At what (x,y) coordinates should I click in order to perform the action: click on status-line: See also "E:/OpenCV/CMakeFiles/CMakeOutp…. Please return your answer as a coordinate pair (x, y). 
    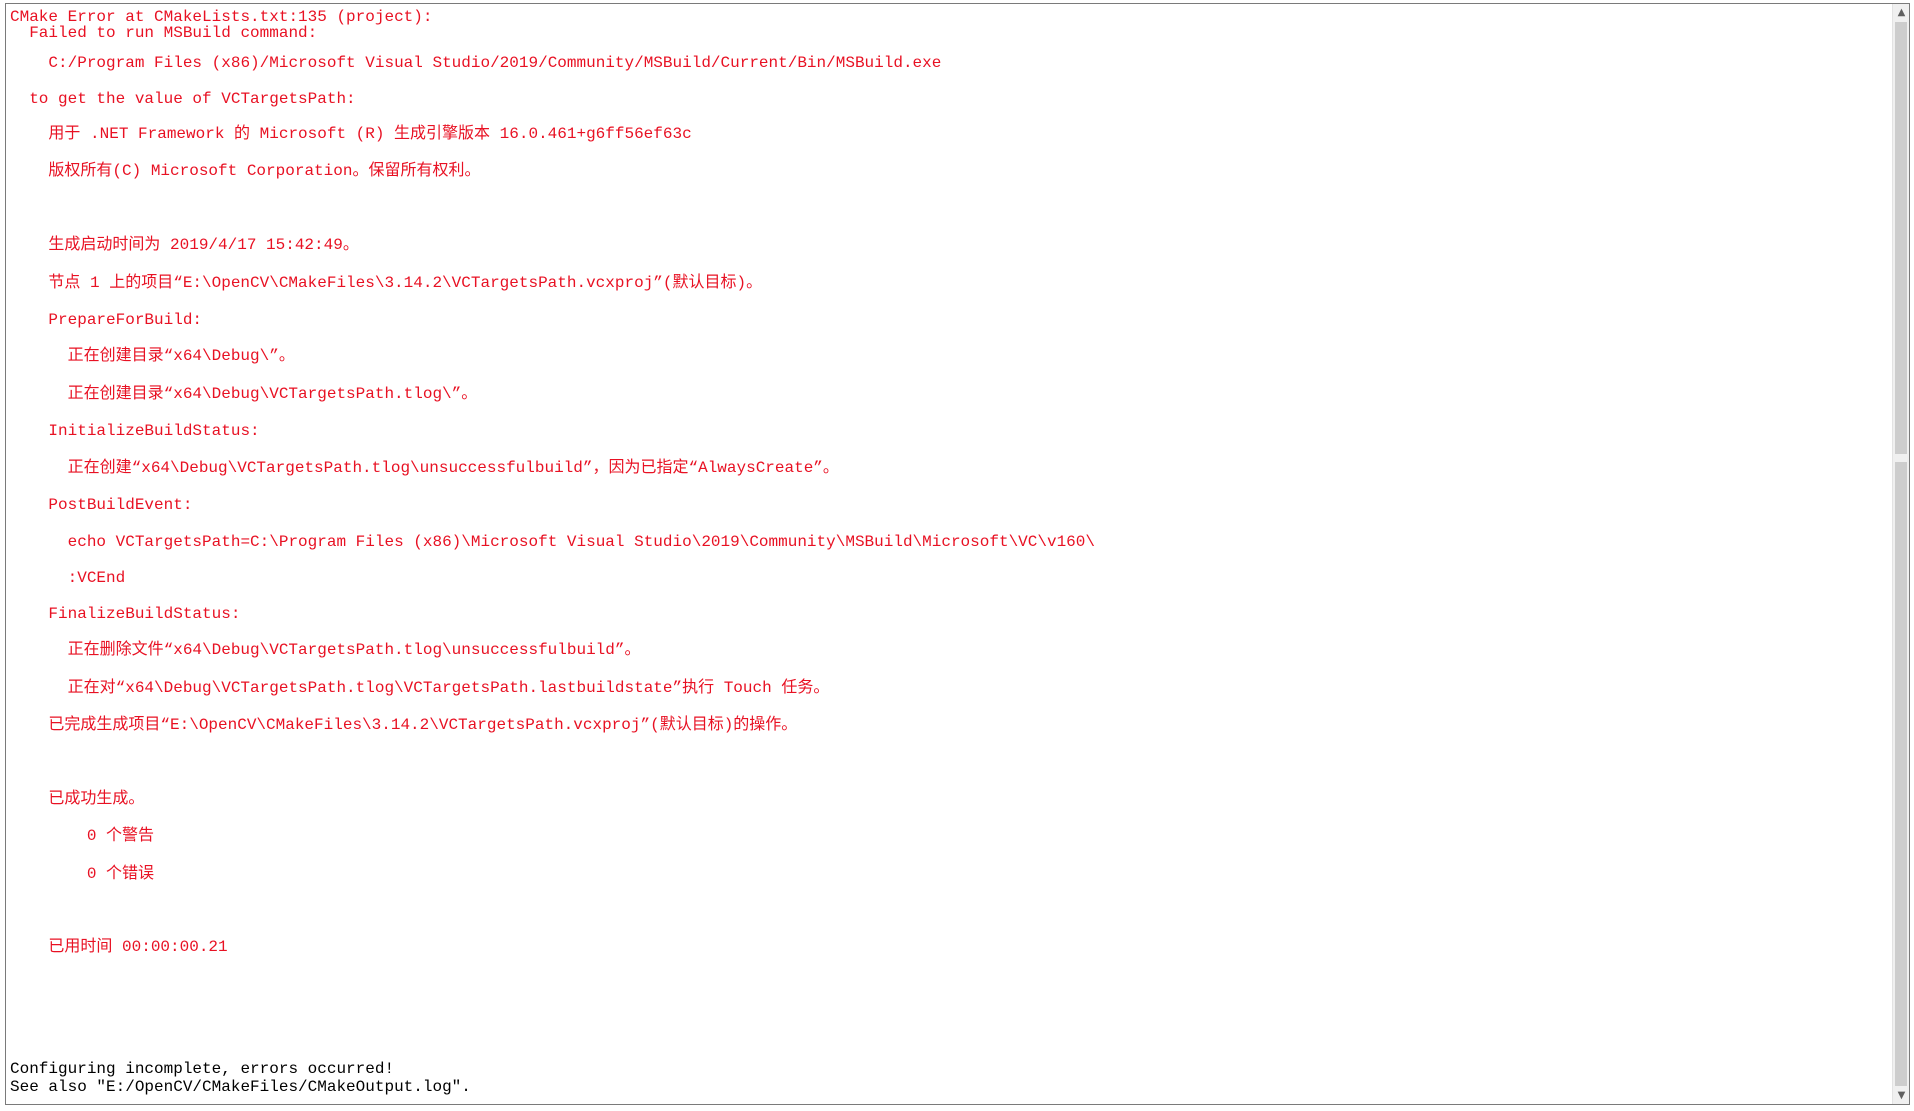
    Looking at the image, I should click on (240, 1087).